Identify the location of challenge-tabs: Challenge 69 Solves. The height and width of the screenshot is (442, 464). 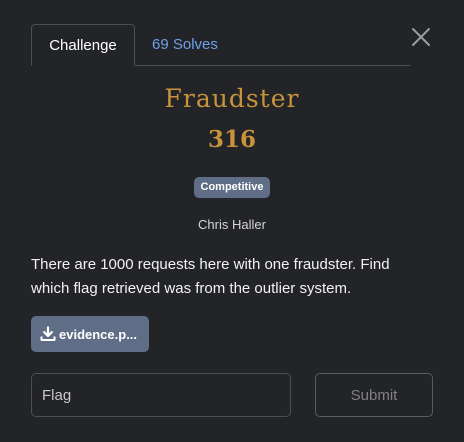
(220, 45).